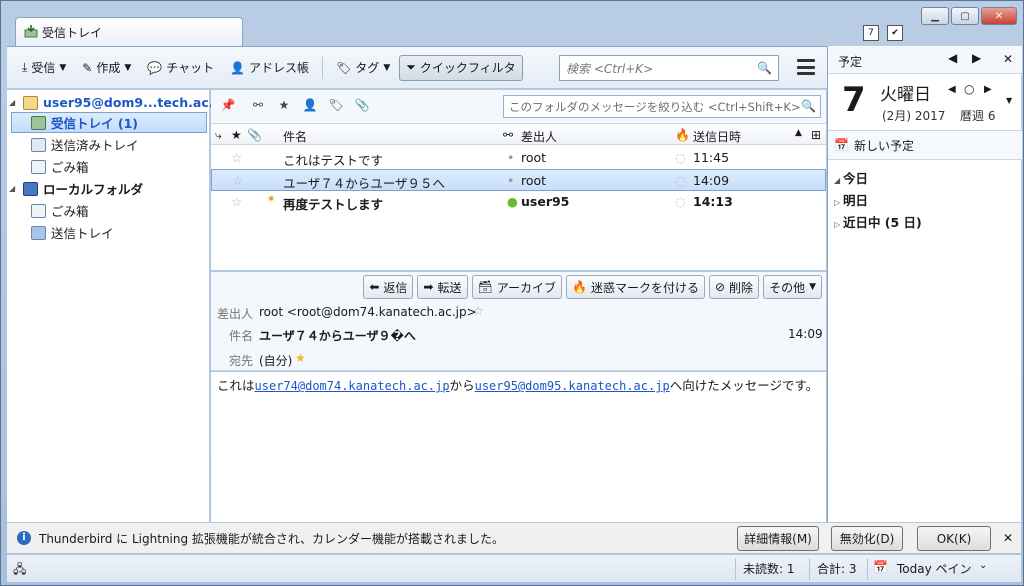 The height and width of the screenshot is (586, 1024). I want to click on message-row-unread: ☆ ✷ 再度テストします ● user95 ◌ 14:13, so click(518, 202).